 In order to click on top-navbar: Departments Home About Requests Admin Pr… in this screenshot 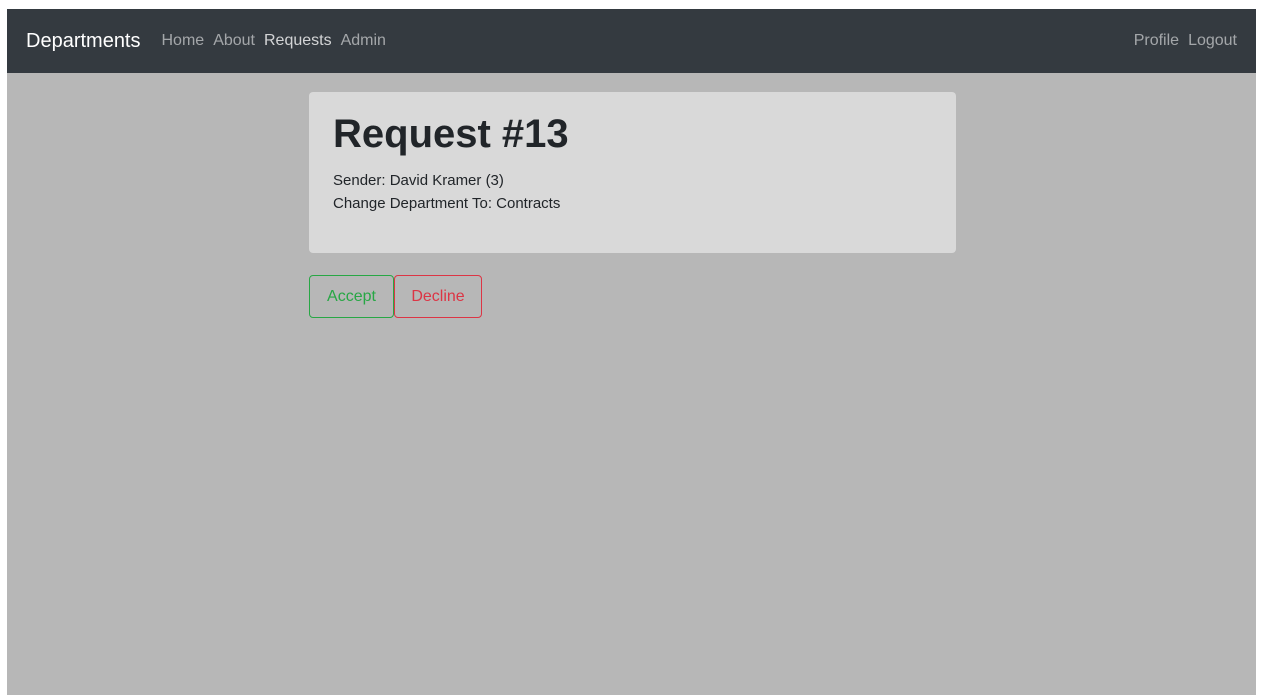, I will do `click(631, 41)`.